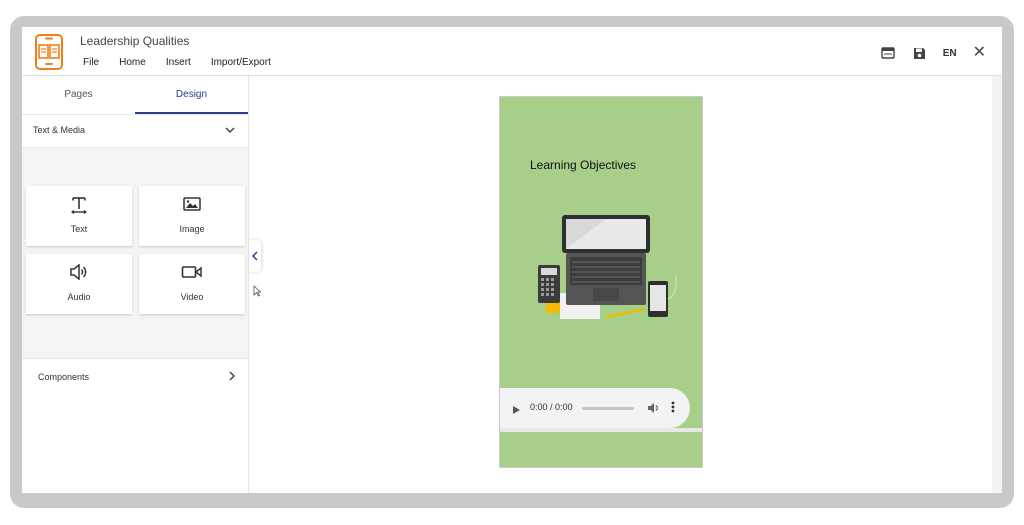 The width and height of the screenshot is (1024, 525). What do you see at coordinates (79, 274) in the screenshot?
I see `audio-icon` at bounding box center [79, 274].